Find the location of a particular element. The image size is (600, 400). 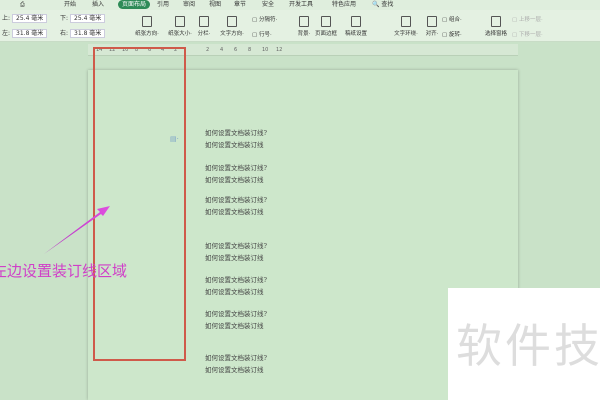

watermark: 软件技 is located at coordinates (524, 344).